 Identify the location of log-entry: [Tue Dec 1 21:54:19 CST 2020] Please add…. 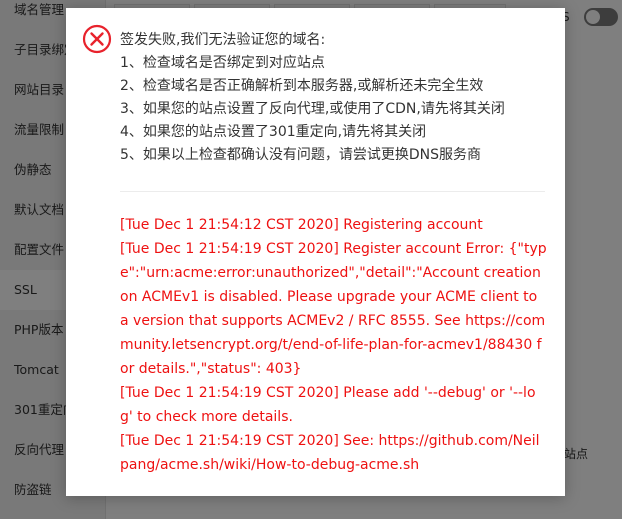
(328, 405).